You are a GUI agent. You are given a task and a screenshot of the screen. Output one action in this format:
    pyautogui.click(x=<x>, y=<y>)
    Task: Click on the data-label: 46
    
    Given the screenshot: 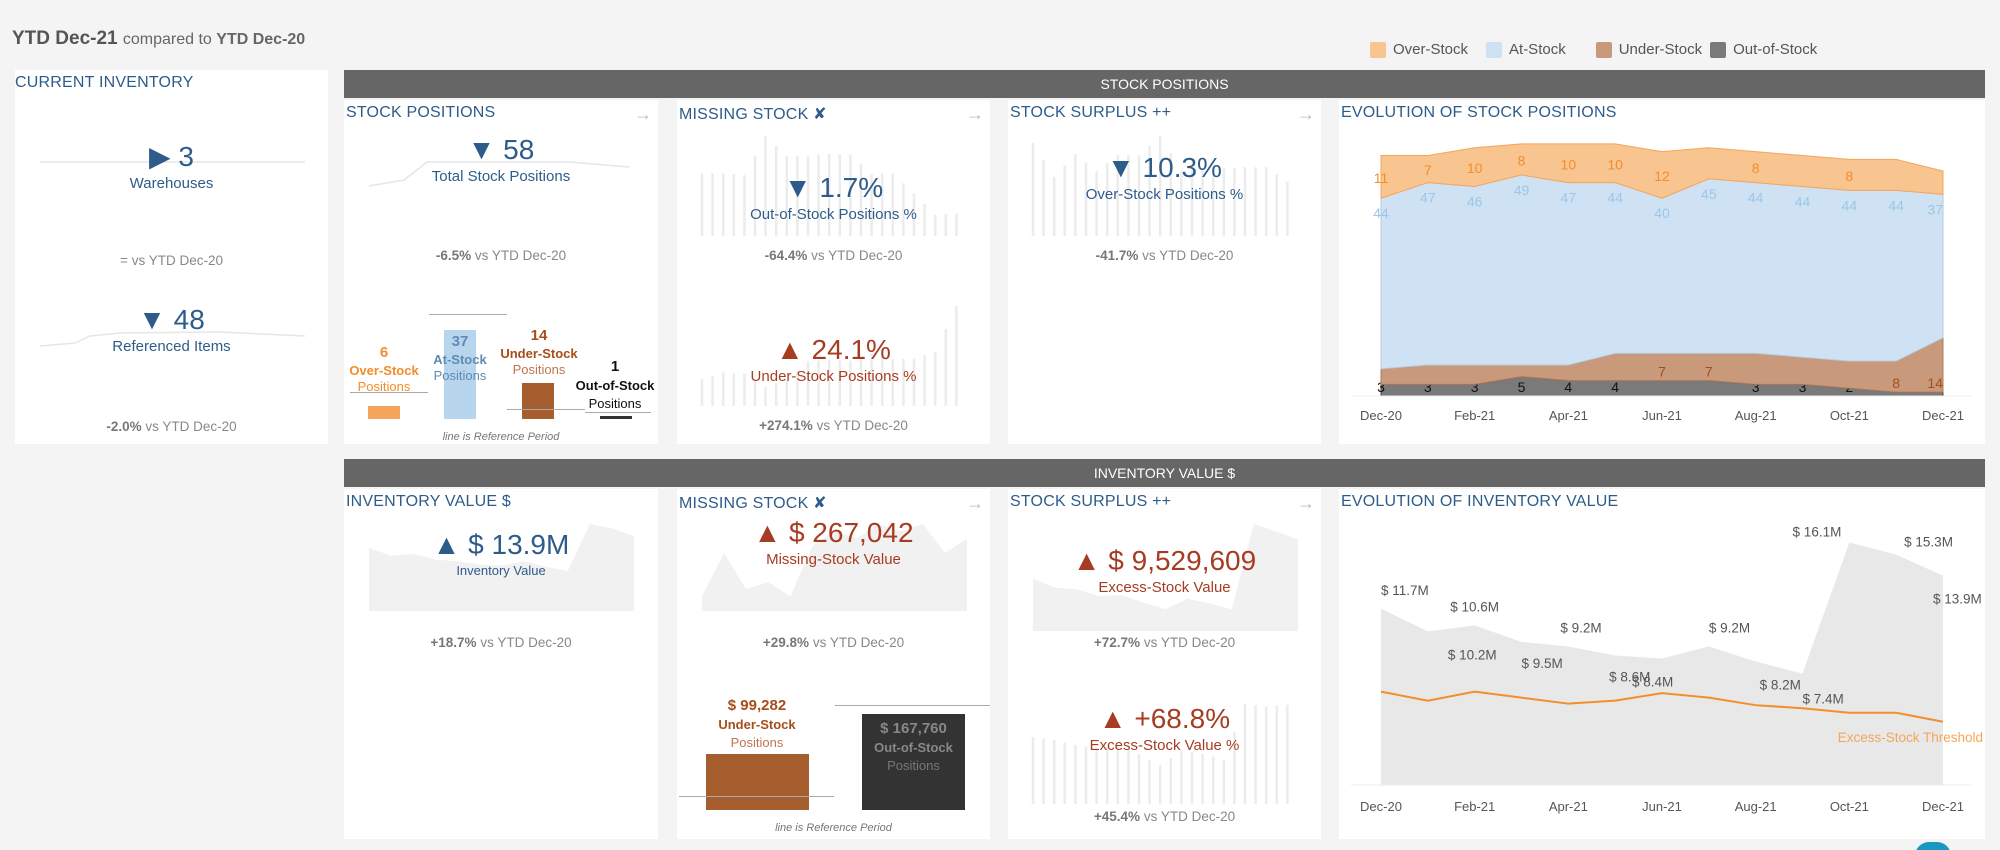 What is the action you would take?
    pyautogui.click(x=1475, y=202)
    